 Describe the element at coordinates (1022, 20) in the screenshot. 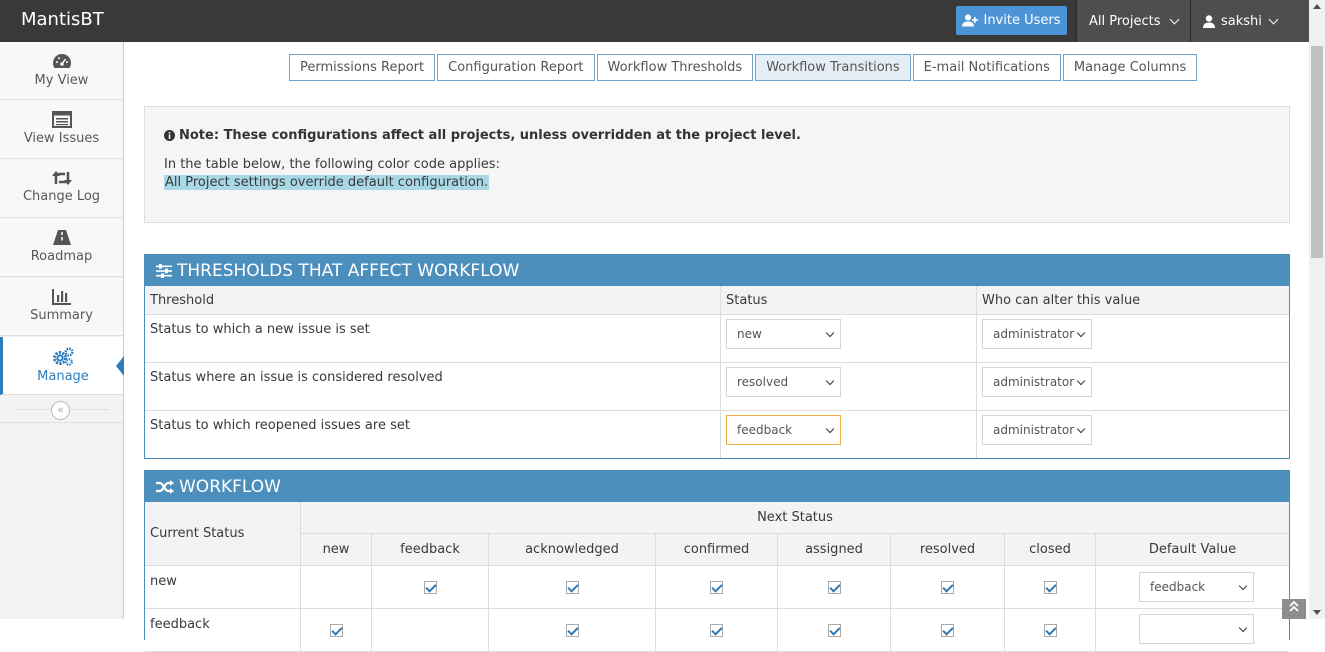

I see `invite-users-label: Invite Users` at that location.